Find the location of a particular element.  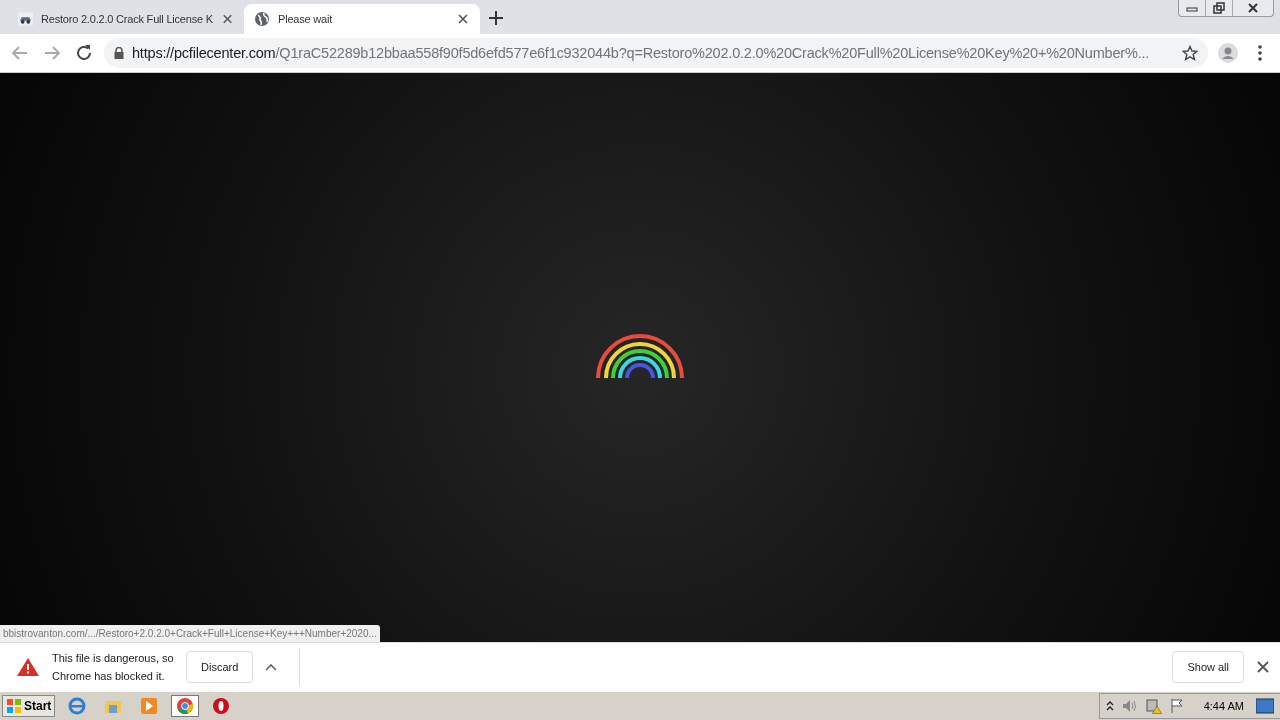

flag-icon is located at coordinates (1176, 706).